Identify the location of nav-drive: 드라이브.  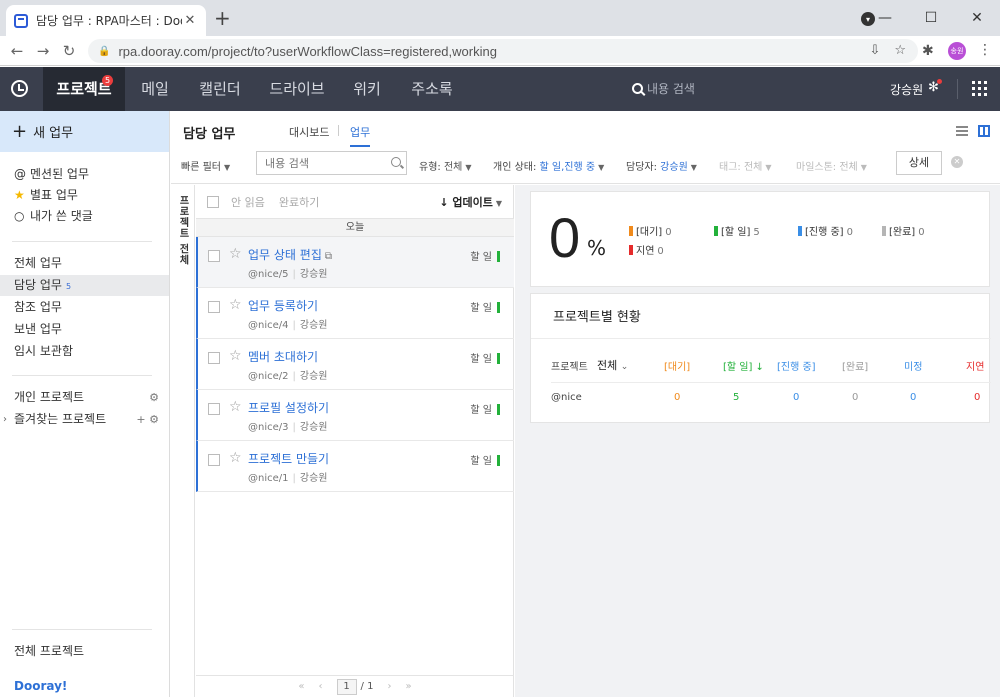
(297, 89).